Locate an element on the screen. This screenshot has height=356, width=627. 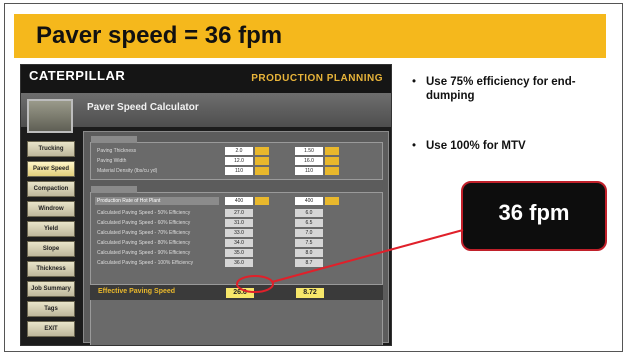
sidebar-item-job-summary: Job Summary is located at coordinates (51, 289).